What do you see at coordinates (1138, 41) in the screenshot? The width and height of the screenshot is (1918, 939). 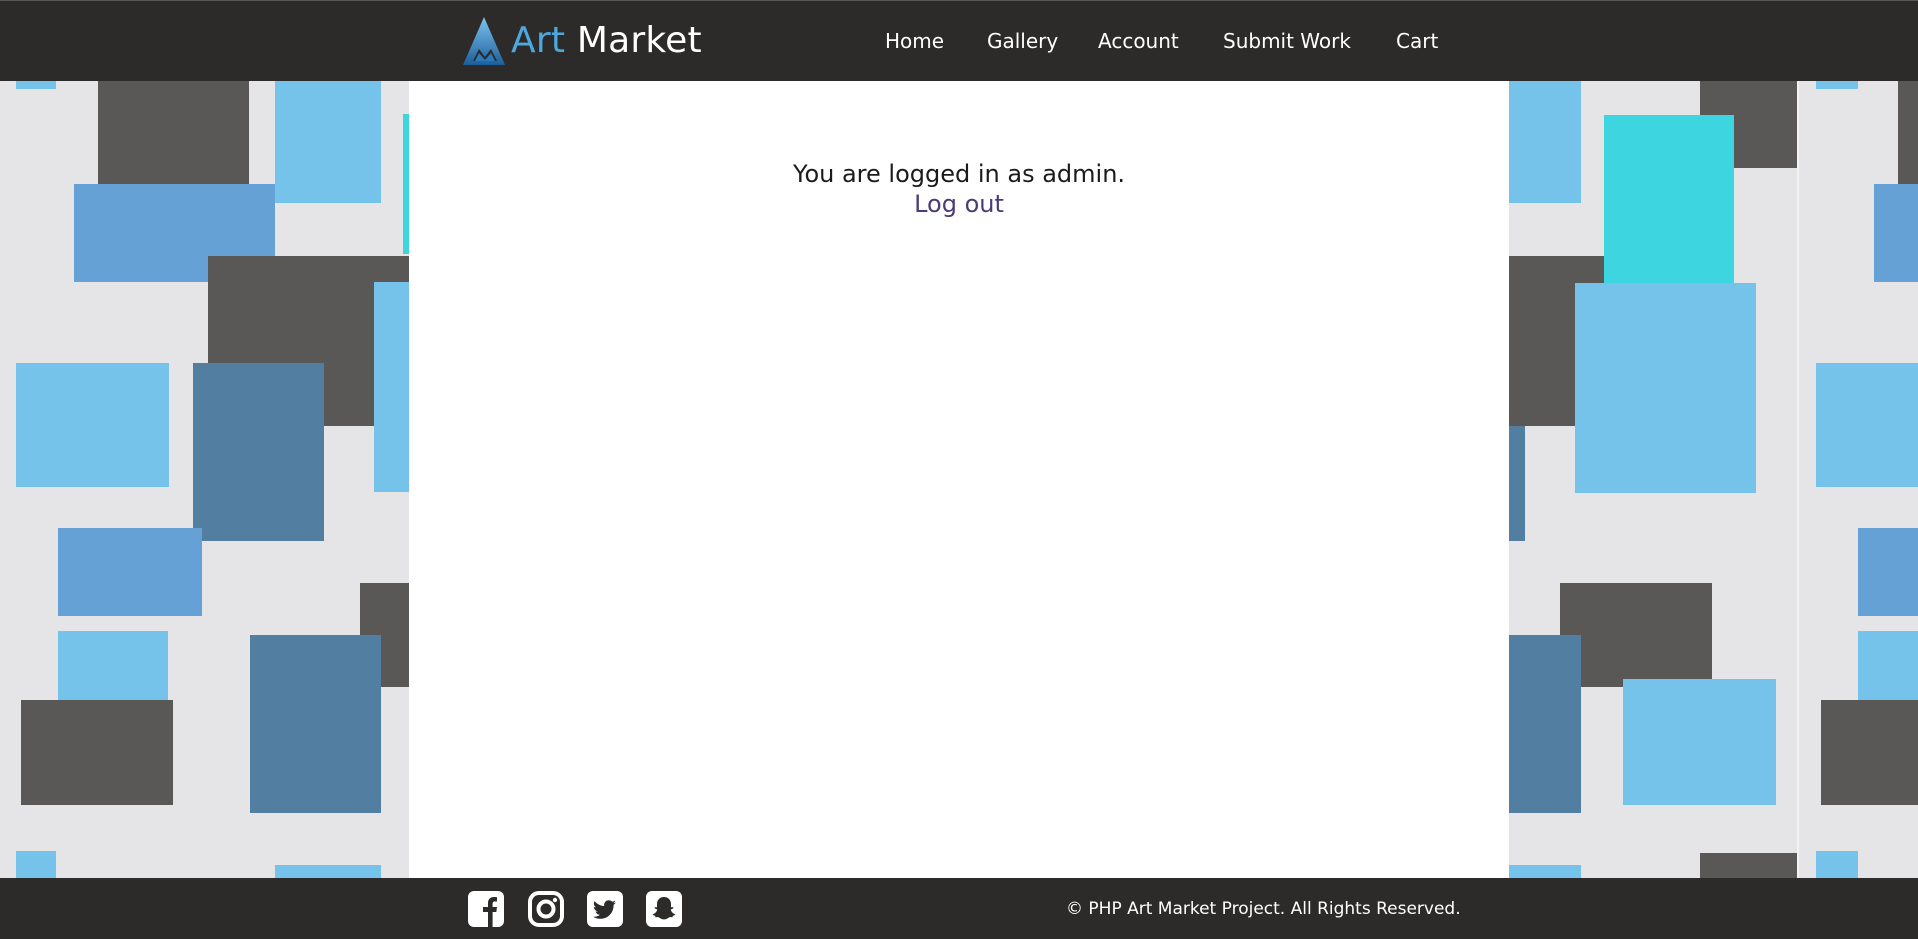 I see `nav-account: Account` at bounding box center [1138, 41].